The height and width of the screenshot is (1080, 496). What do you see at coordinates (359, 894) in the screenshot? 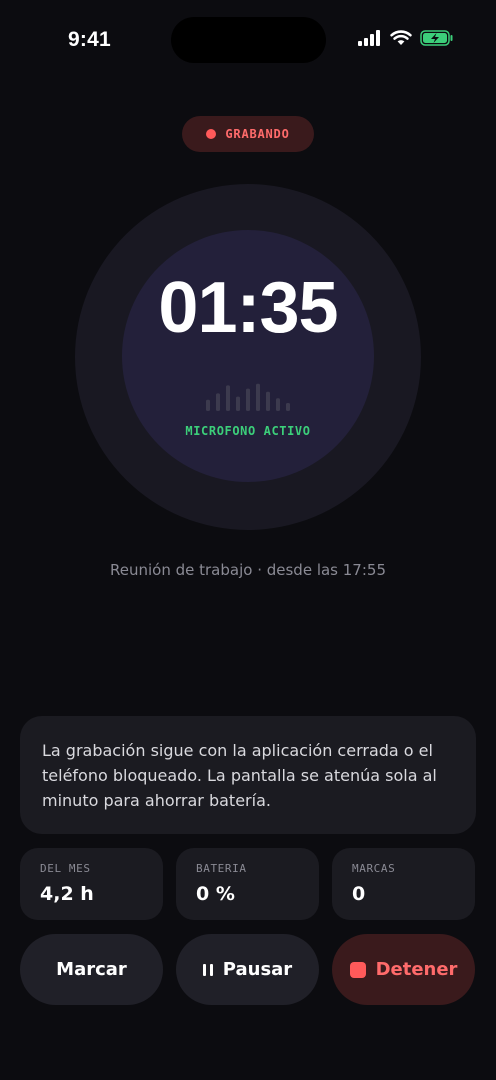
I see `stat-value: 0` at bounding box center [359, 894].